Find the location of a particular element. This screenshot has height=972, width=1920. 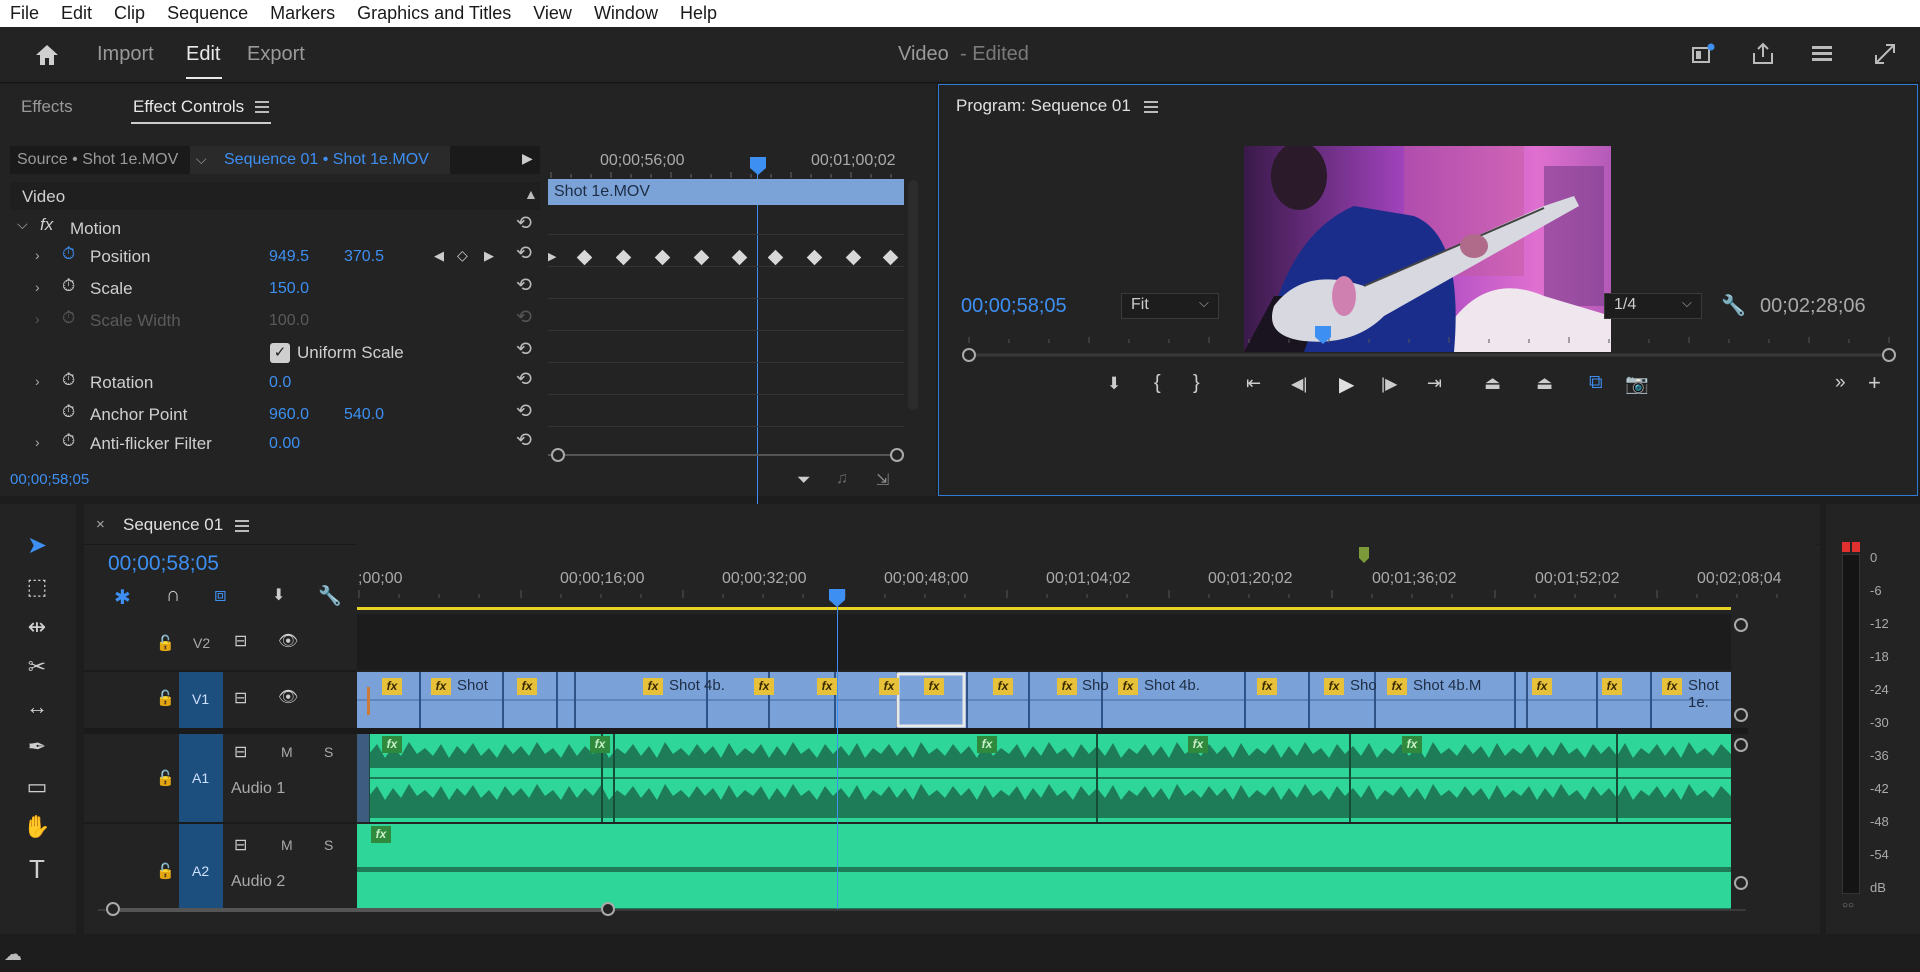

zoom-handle-right is located at coordinates (897, 455).